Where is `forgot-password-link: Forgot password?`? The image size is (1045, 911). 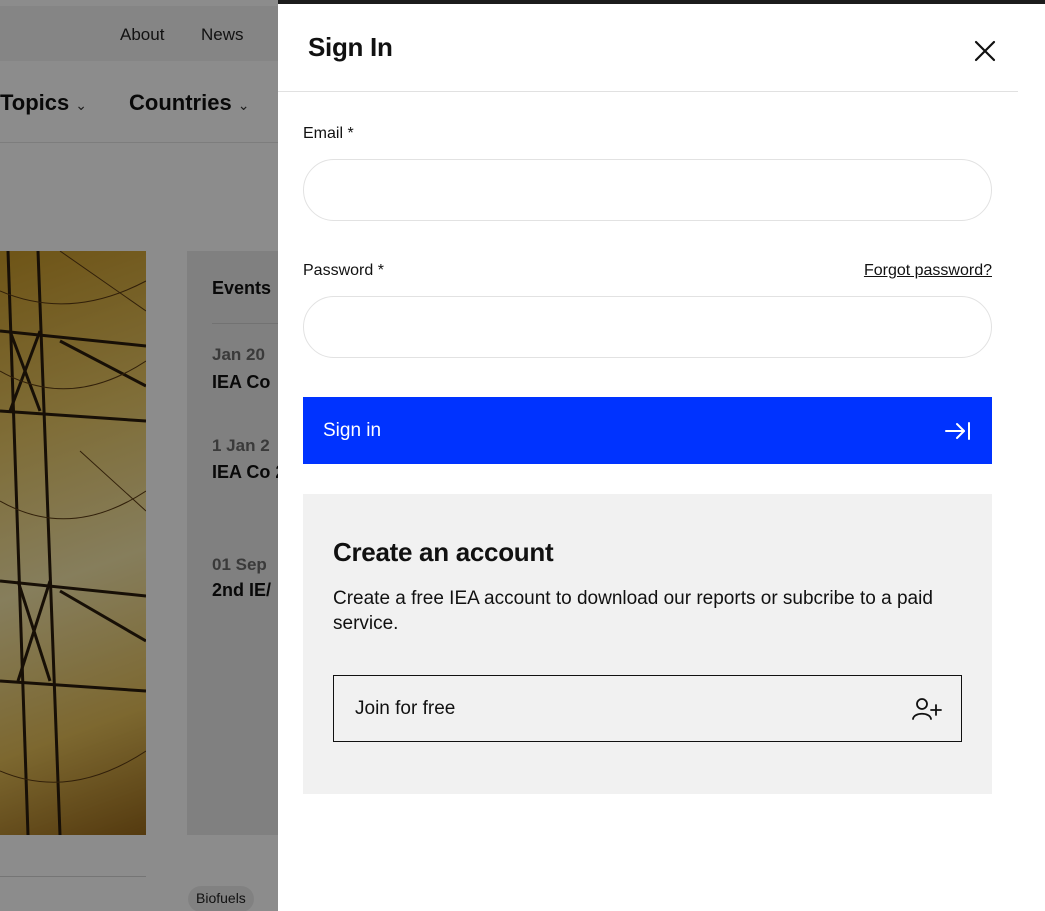 forgot-password-link: Forgot password? is located at coordinates (928, 271).